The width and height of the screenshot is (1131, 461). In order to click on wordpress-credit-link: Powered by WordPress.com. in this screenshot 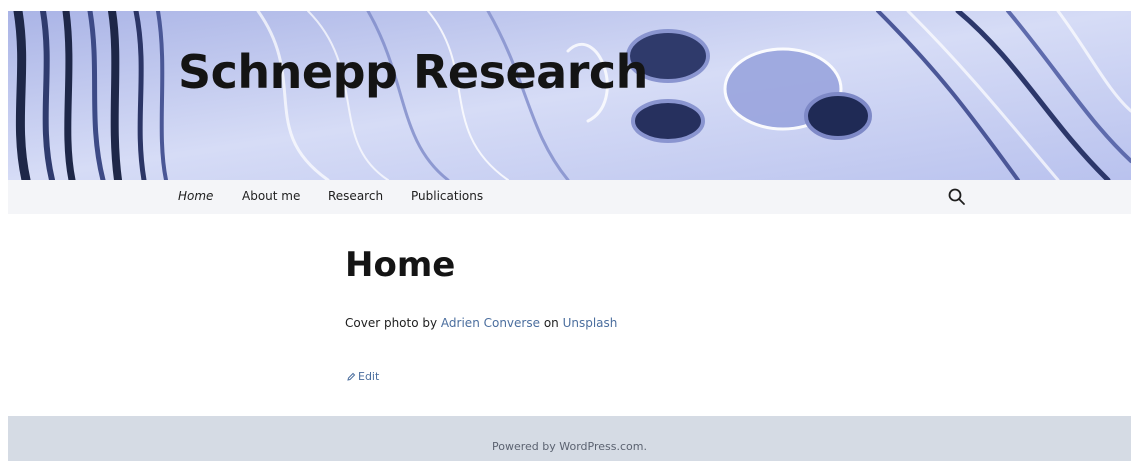, I will do `click(569, 446)`.